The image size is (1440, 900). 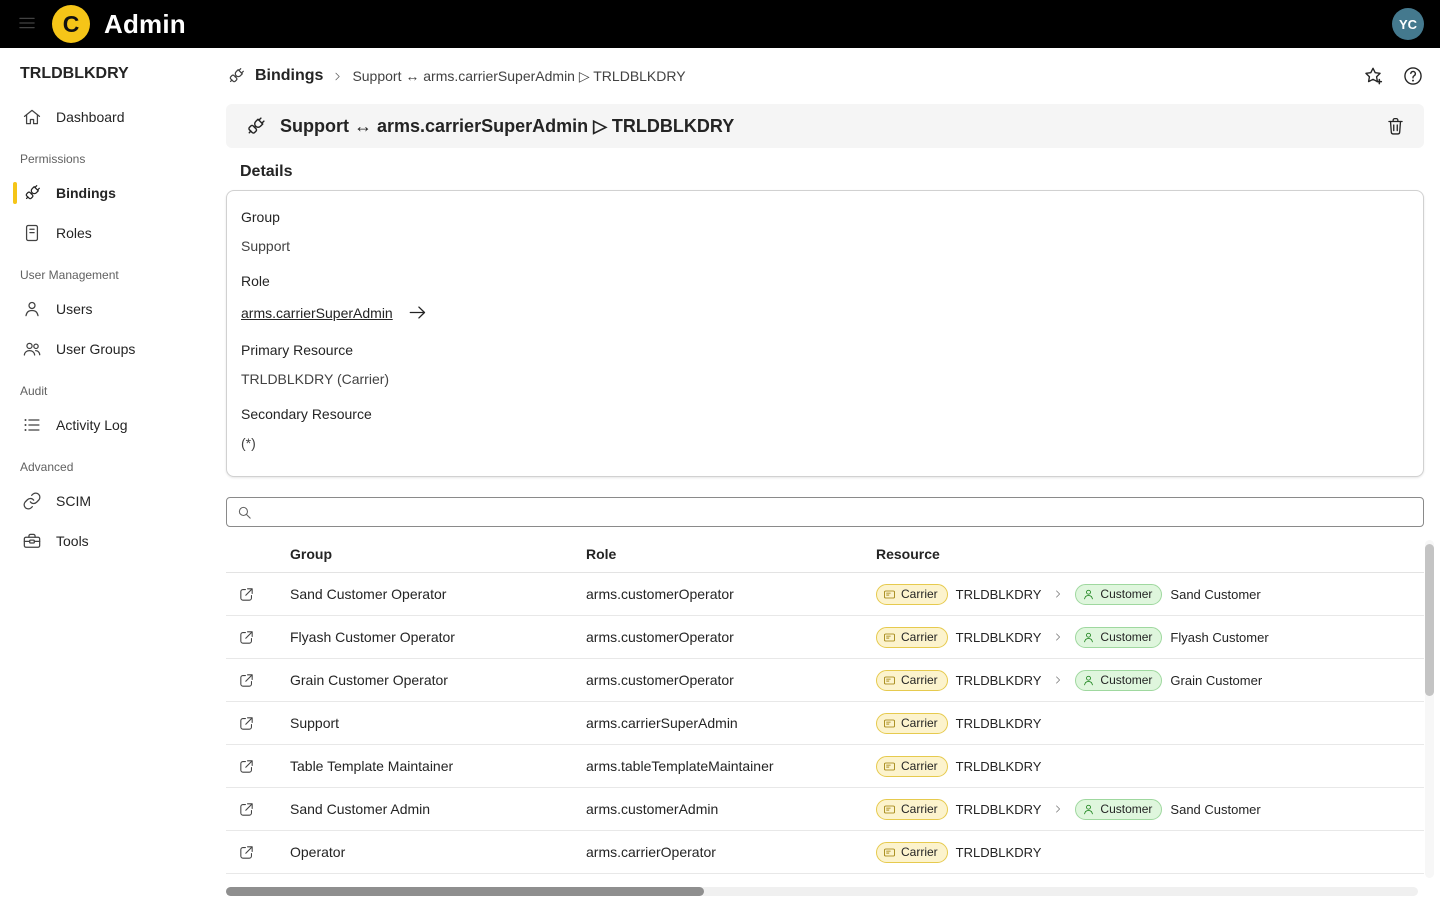 I want to click on notebook-icon, so click(x=32, y=233).